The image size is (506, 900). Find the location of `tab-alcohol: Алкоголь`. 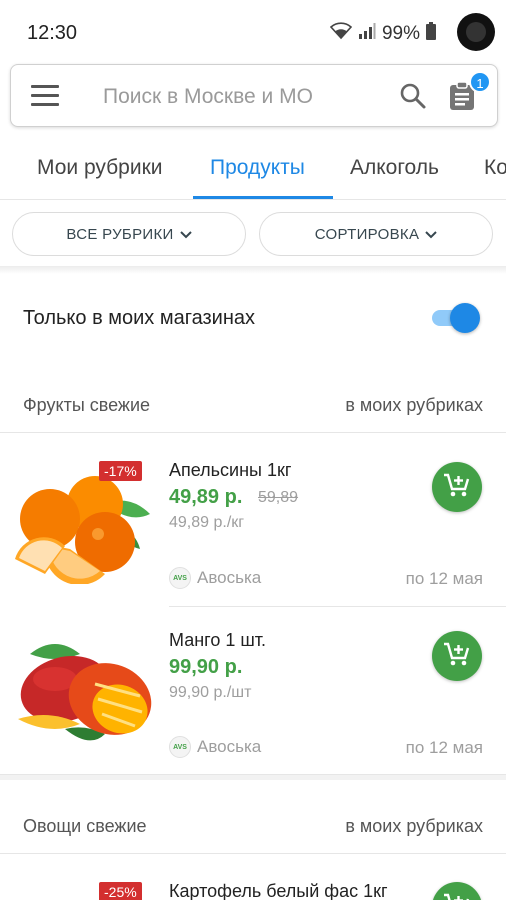

tab-alcohol: Алкоголь is located at coordinates (394, 168).